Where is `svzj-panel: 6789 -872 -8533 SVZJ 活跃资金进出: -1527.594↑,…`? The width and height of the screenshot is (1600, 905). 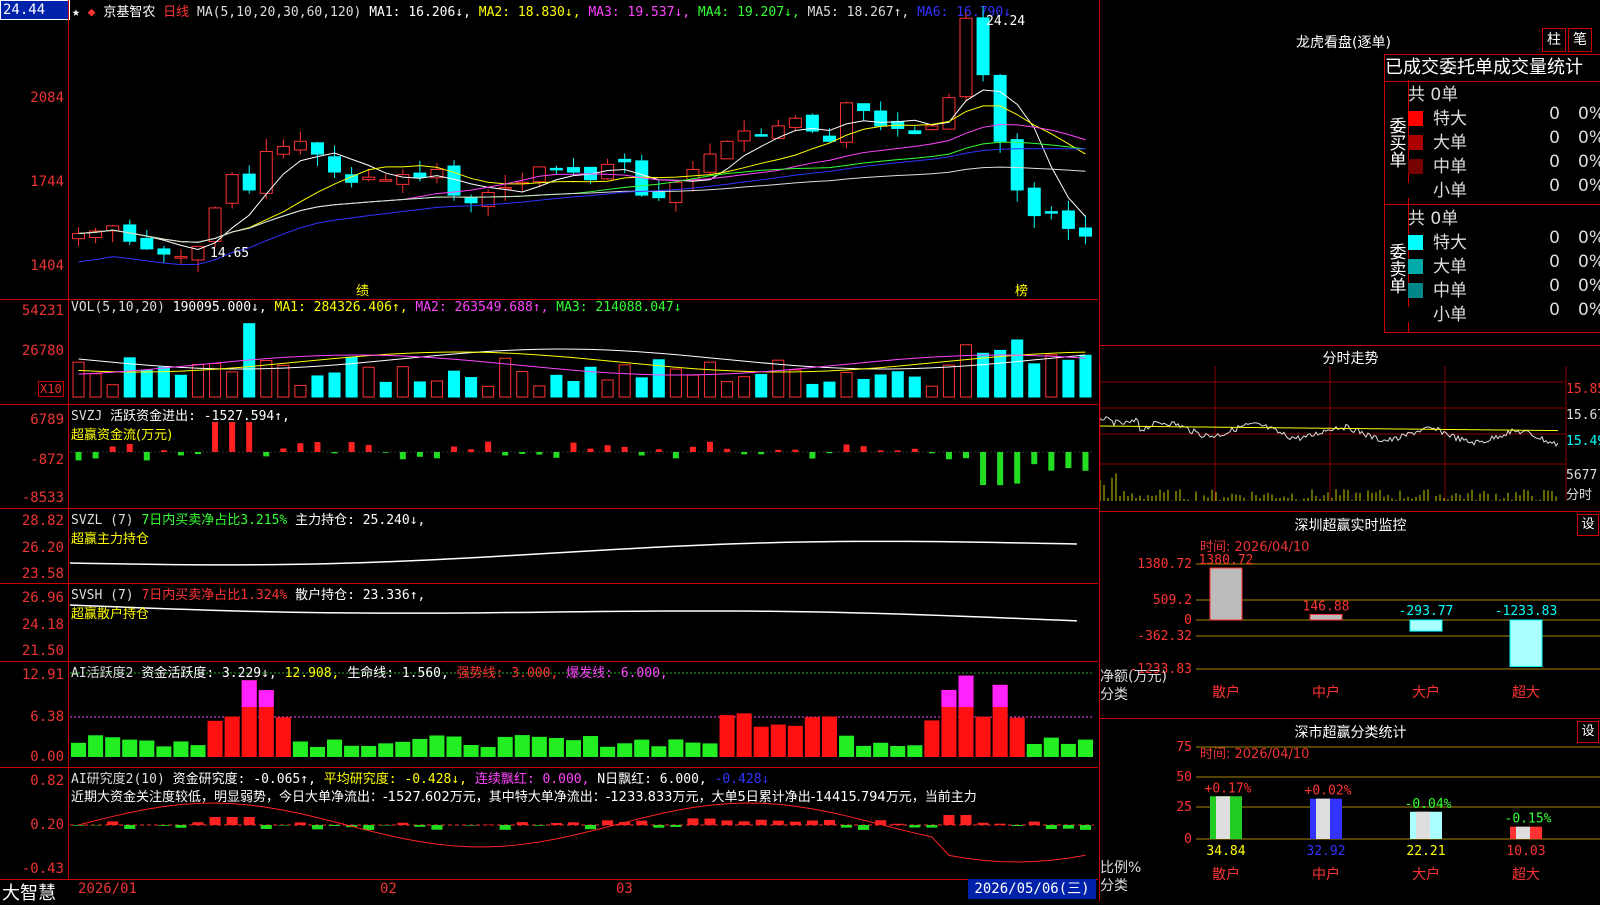
svzj-panel: 6789 -872 -8533 SVZJ 活跃资金进出: -1527.594↑,… is located at coordinates (549, 456).